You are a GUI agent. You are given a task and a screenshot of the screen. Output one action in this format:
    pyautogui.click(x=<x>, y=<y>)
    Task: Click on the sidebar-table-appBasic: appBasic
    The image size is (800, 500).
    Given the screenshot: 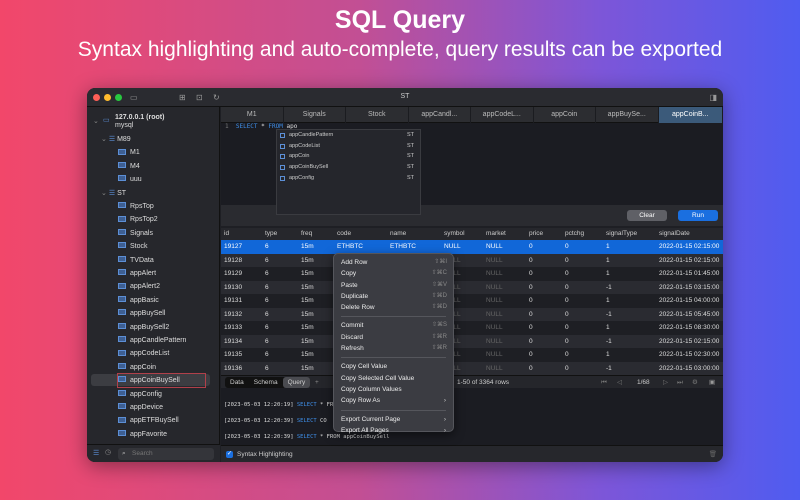 What is the action you would take?
    pyautogui.click(x=138, y=300)
    